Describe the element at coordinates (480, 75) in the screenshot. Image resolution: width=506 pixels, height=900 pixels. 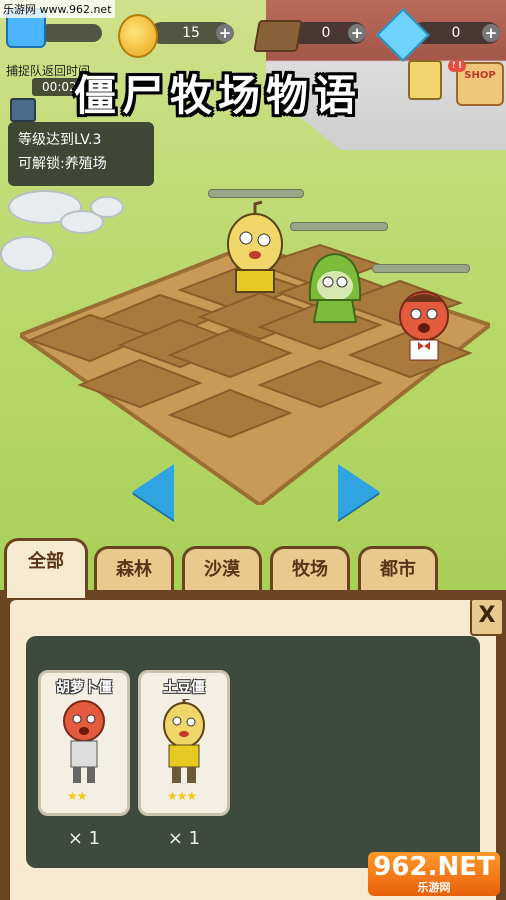
I see `shop-label: SHOP` at that location.